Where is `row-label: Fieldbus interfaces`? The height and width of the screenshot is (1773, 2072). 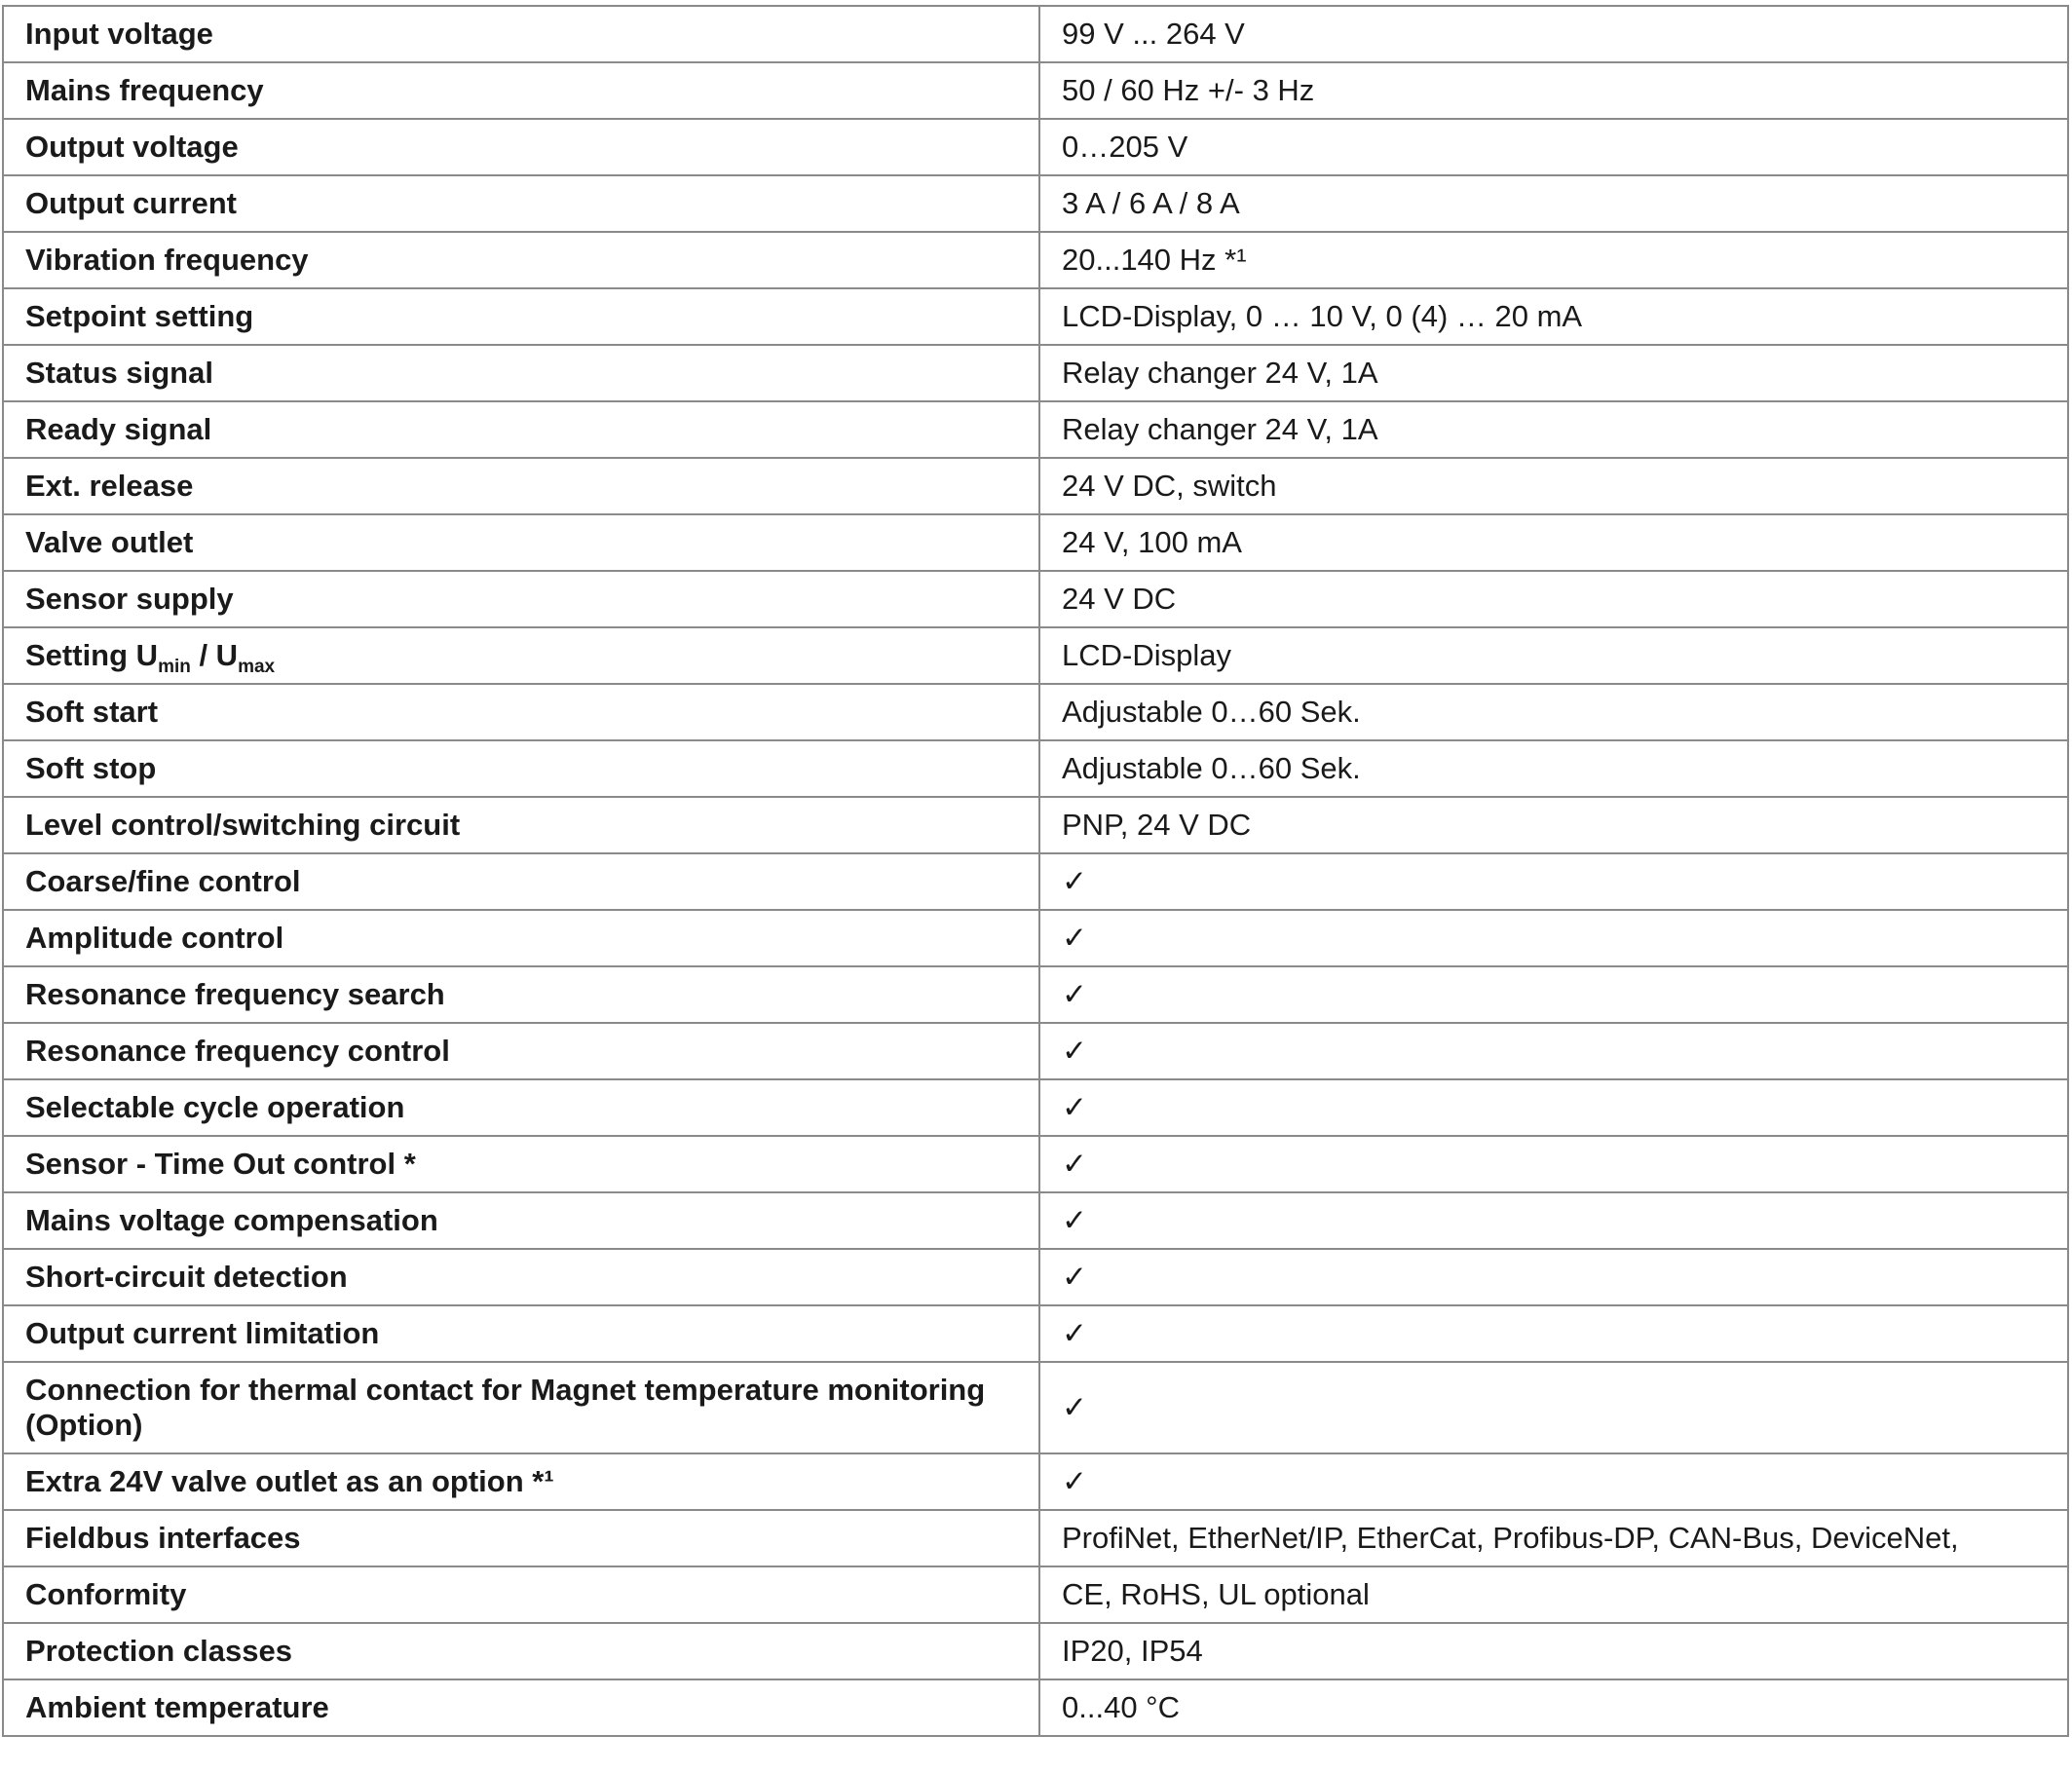 row-label: Fieldbus interfaces is located at coordinates (521, 1538).